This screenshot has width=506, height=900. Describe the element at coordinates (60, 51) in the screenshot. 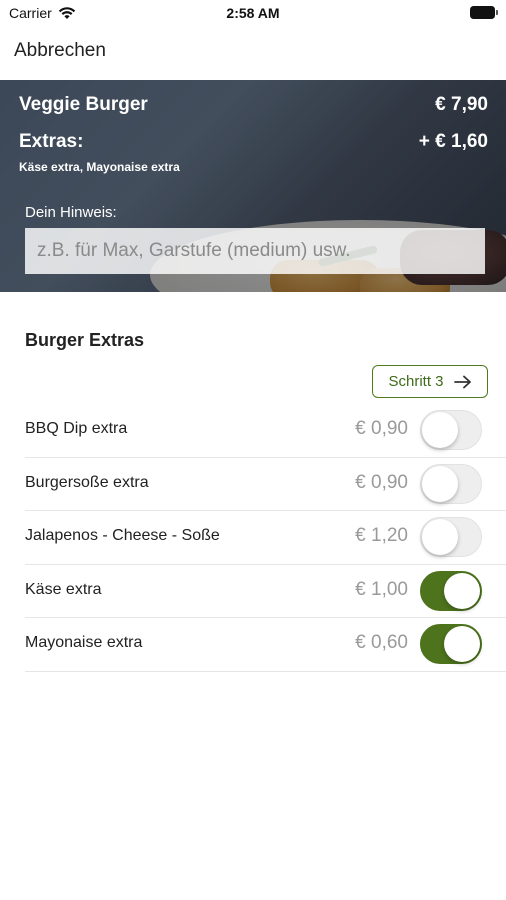

I see `cancel-button: Abbrechen` at that location.